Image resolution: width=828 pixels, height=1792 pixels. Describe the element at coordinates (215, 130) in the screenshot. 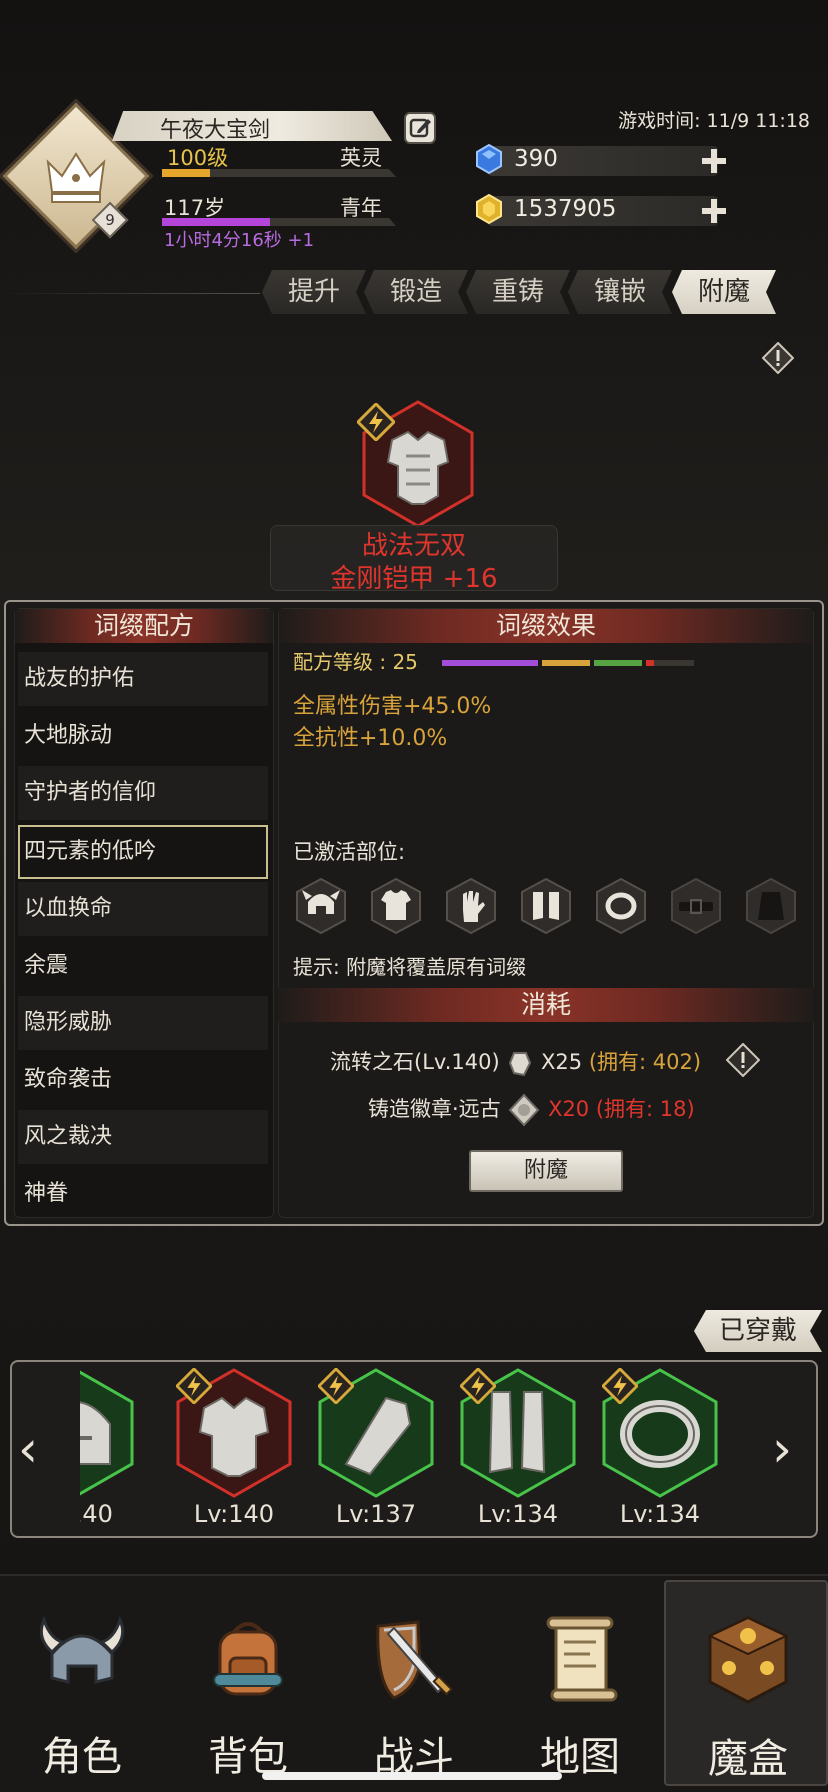

I see `player-name: 午夜大宝剑` at that location.